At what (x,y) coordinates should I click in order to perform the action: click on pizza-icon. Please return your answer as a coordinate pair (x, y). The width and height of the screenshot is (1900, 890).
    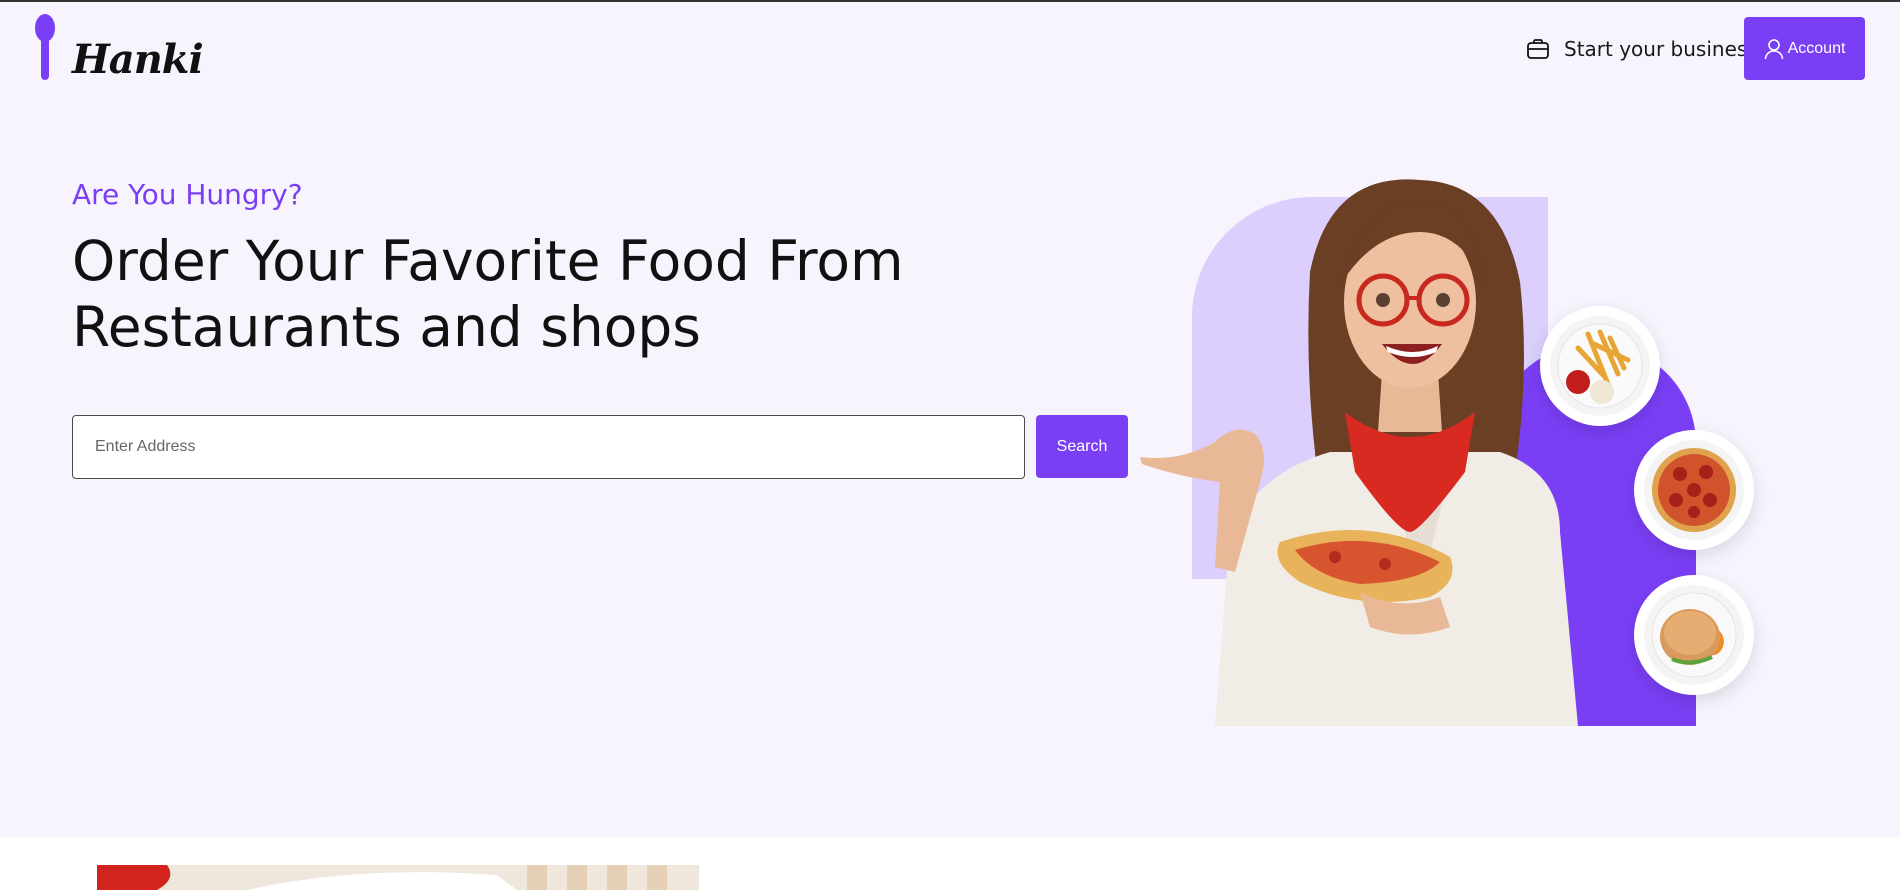
    Looking at the image, I should click on (1694, 490).